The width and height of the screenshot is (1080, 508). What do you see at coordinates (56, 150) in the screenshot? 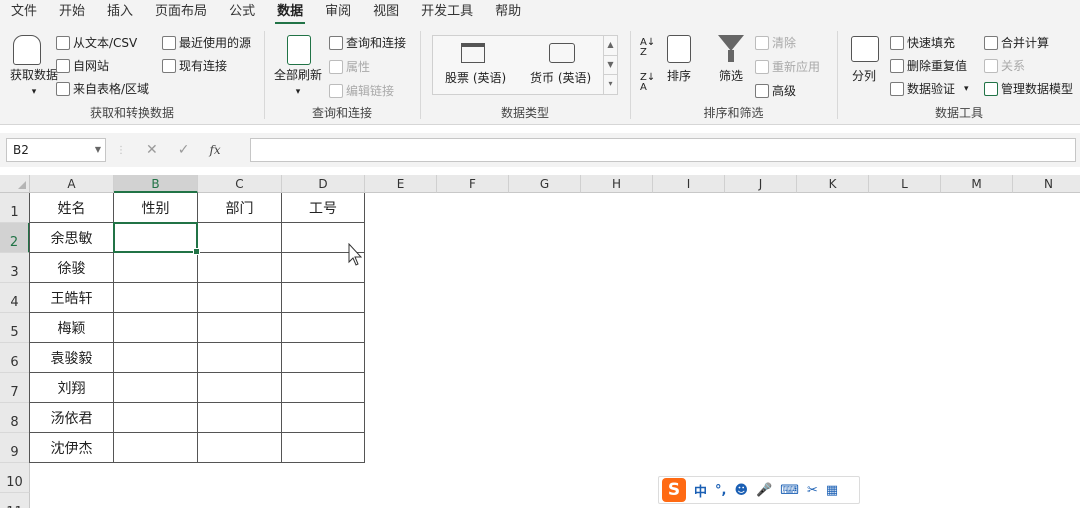
I see `name-box: B2 ▼` at bounding box center [56, 150].